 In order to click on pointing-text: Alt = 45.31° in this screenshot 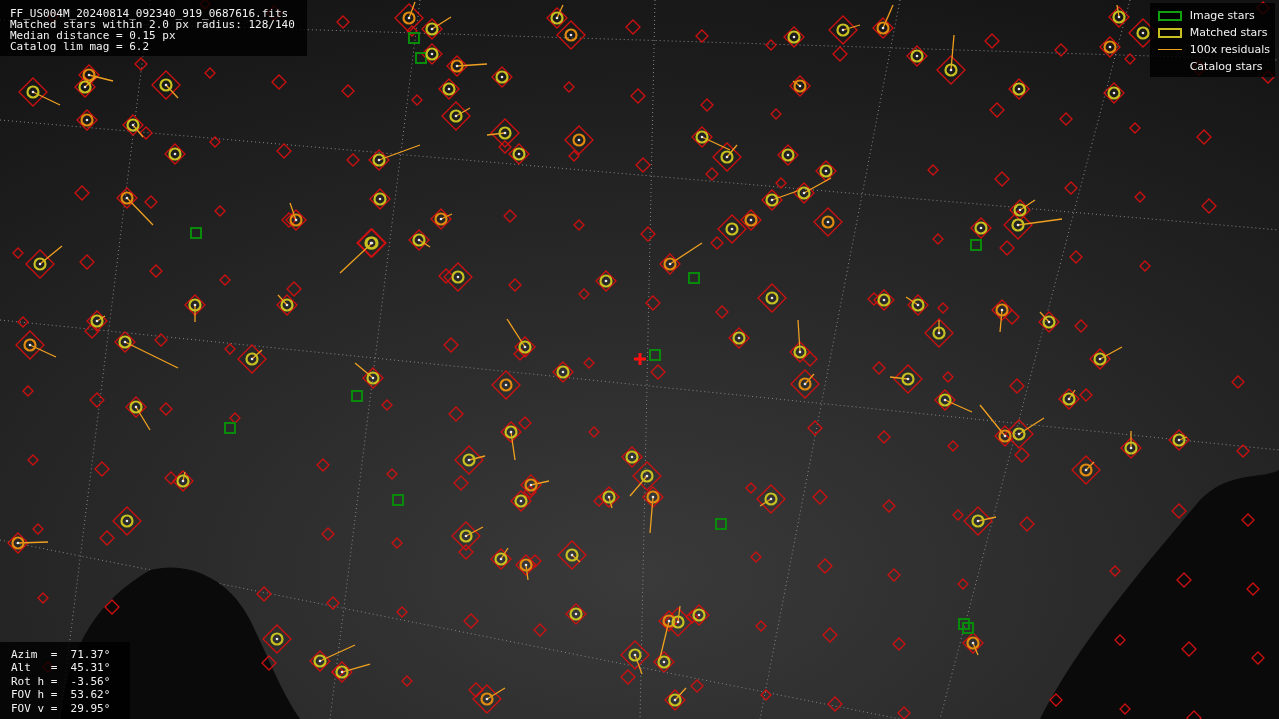, I will do `click(61, 668)`.